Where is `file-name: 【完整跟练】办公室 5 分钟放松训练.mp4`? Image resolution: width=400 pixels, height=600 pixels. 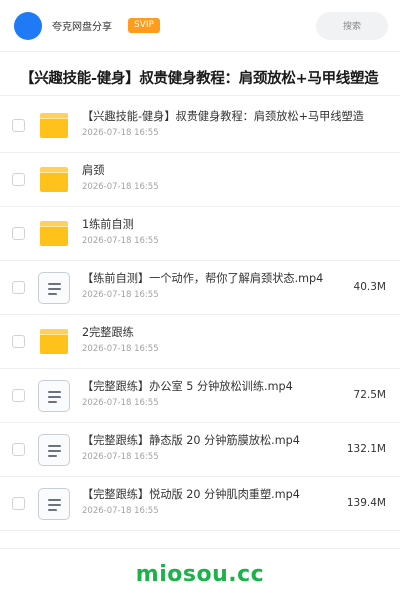 file-name: 【完整跟练】办公室 5 分钟放松训练.mp4 is located at coordinates (187, 386).